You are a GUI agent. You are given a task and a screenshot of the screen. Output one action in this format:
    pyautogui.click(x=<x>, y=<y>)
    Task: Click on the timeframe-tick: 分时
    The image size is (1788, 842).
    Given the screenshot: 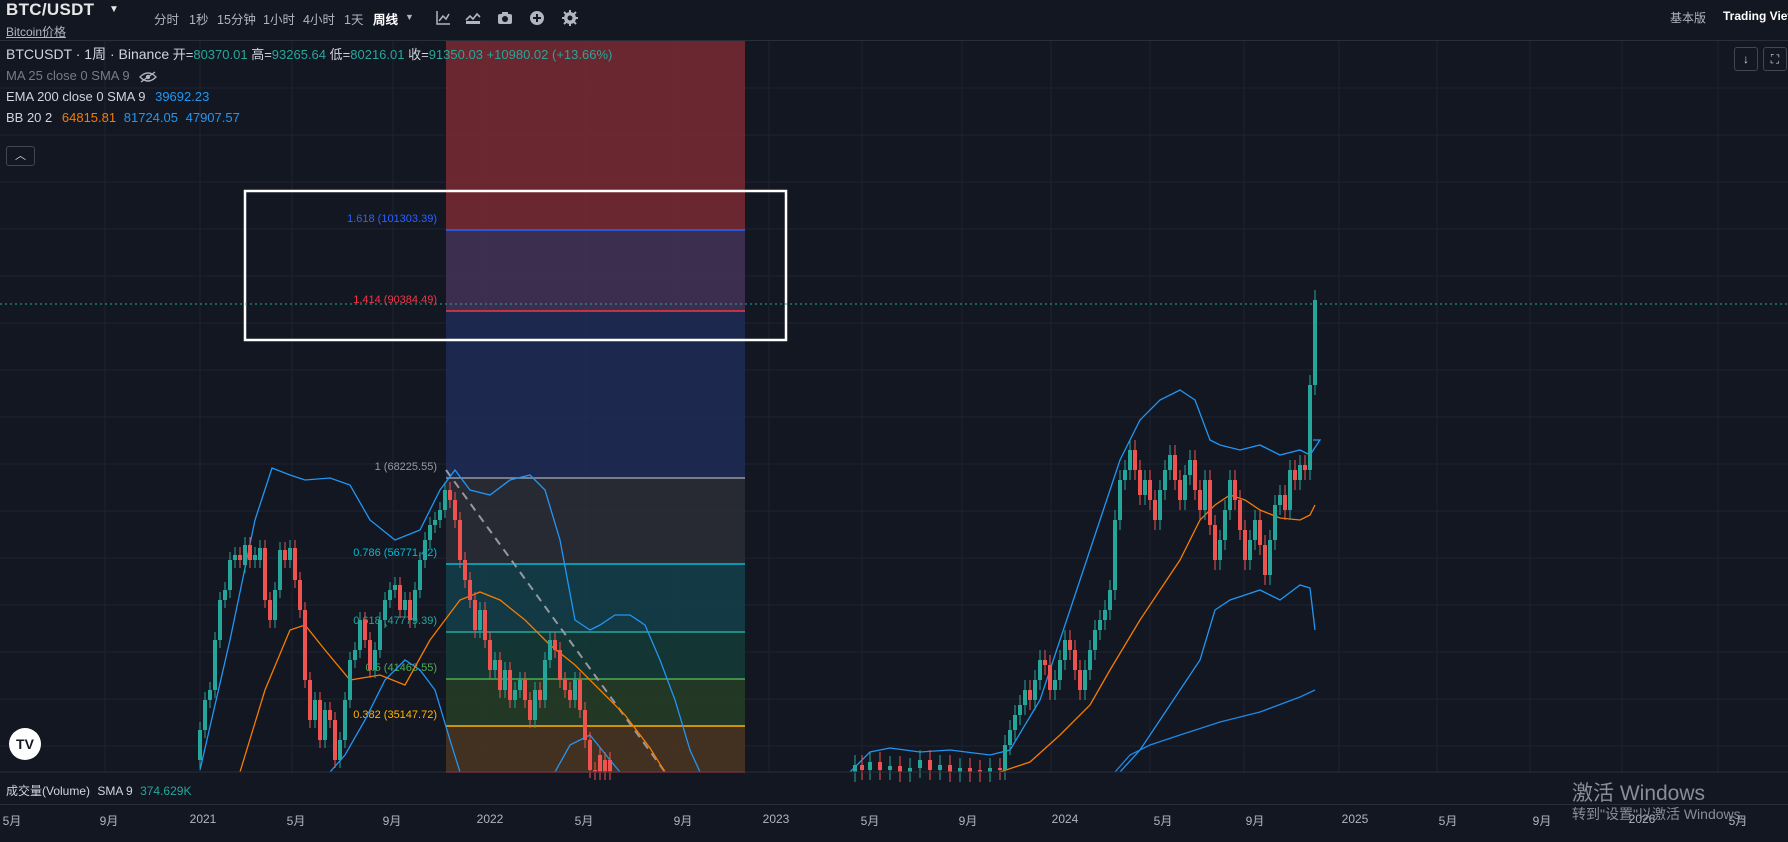 What is the action you would take?
    pyautogui.click(x=166, y=18)
    